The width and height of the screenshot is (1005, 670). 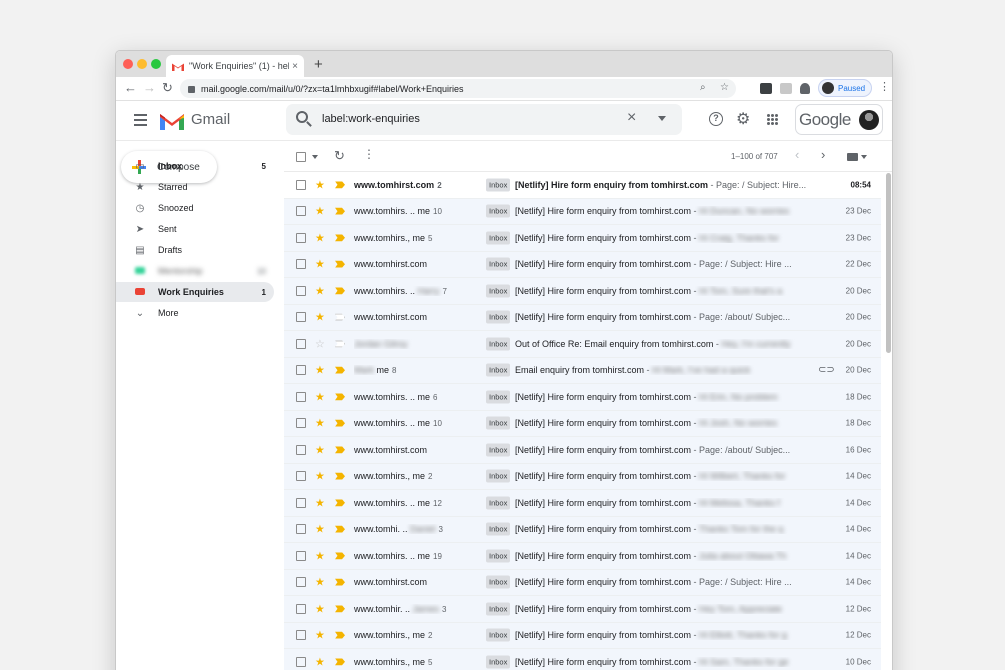 I want to click on browser-menu-icon: ⋮, so click(x=884, y=86).